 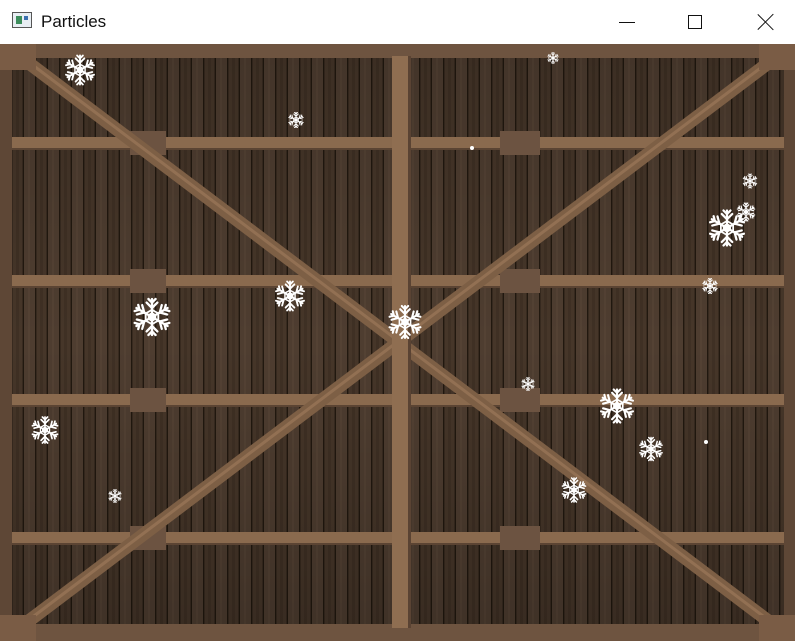 What do you see at coordinates (397, 22) in the screenshot?
I see `title-bar: Particles` at bounding box center [397, 22].